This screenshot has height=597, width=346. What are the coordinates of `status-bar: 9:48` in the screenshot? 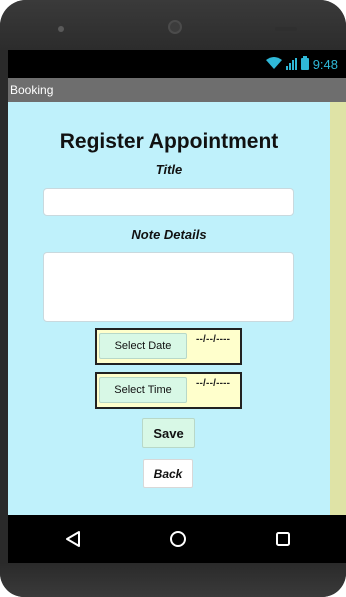 It's located at (177, 64).